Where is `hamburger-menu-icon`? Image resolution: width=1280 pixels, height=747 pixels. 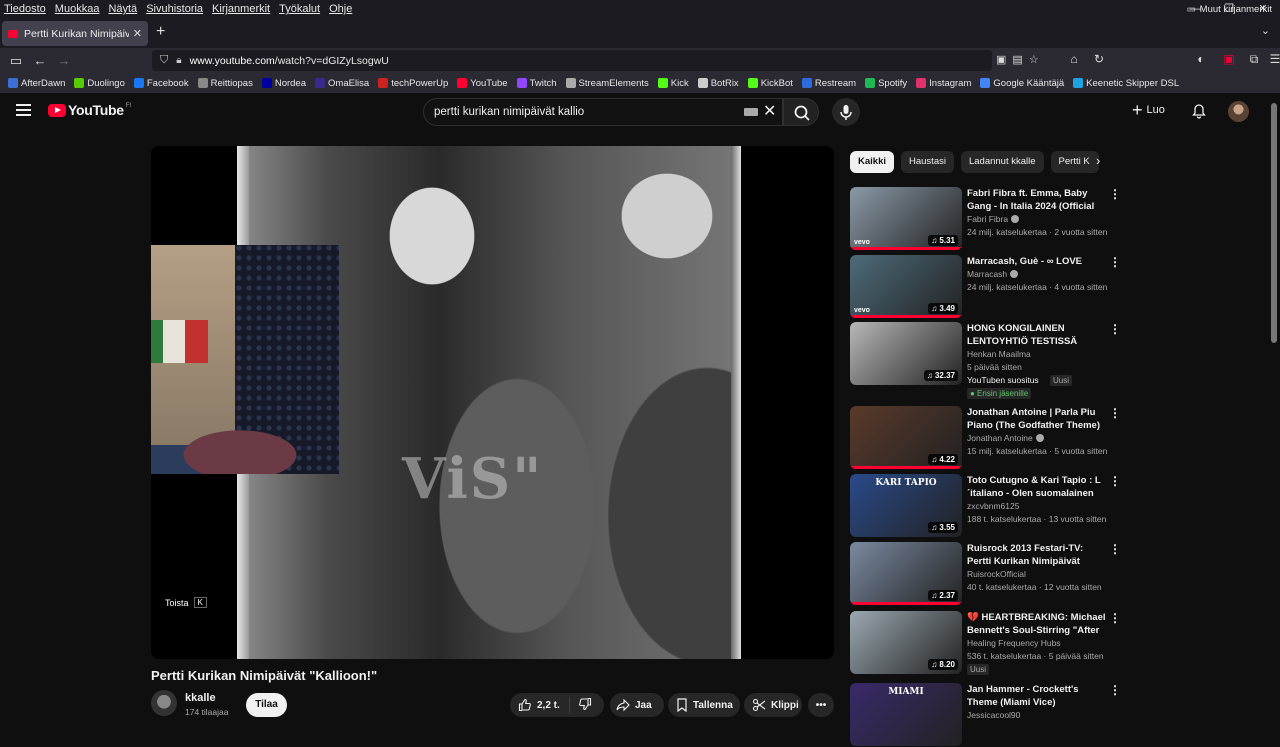
hamburger-menu-icon is located at coordinates (23, 110).